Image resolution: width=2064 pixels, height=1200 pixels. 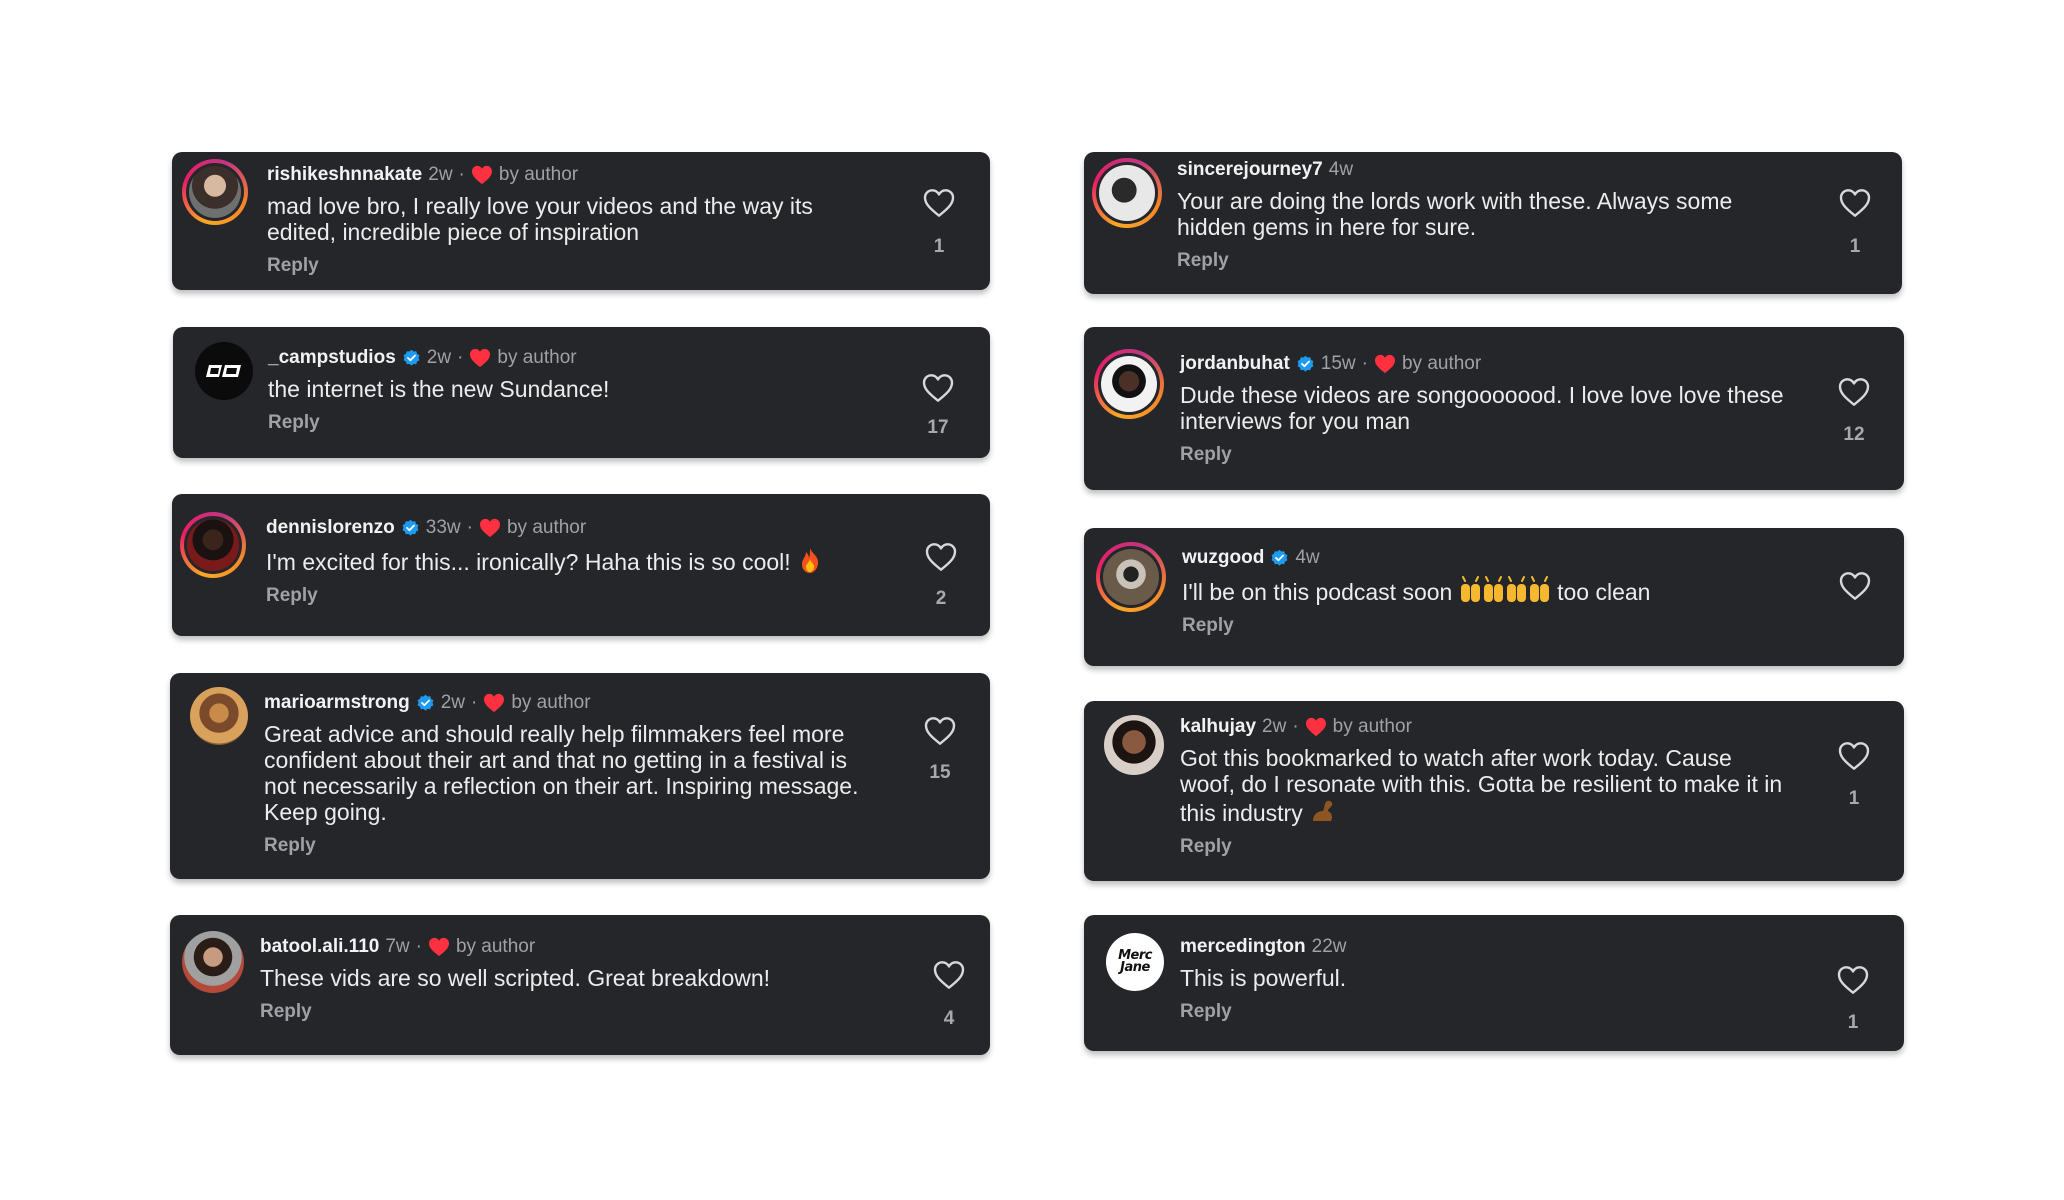 What do you see at coordinates (569, 703) in the screenshot?
I see `comment-meta: marioarmstrong 2w · by author` at bounding box center [569, 703].